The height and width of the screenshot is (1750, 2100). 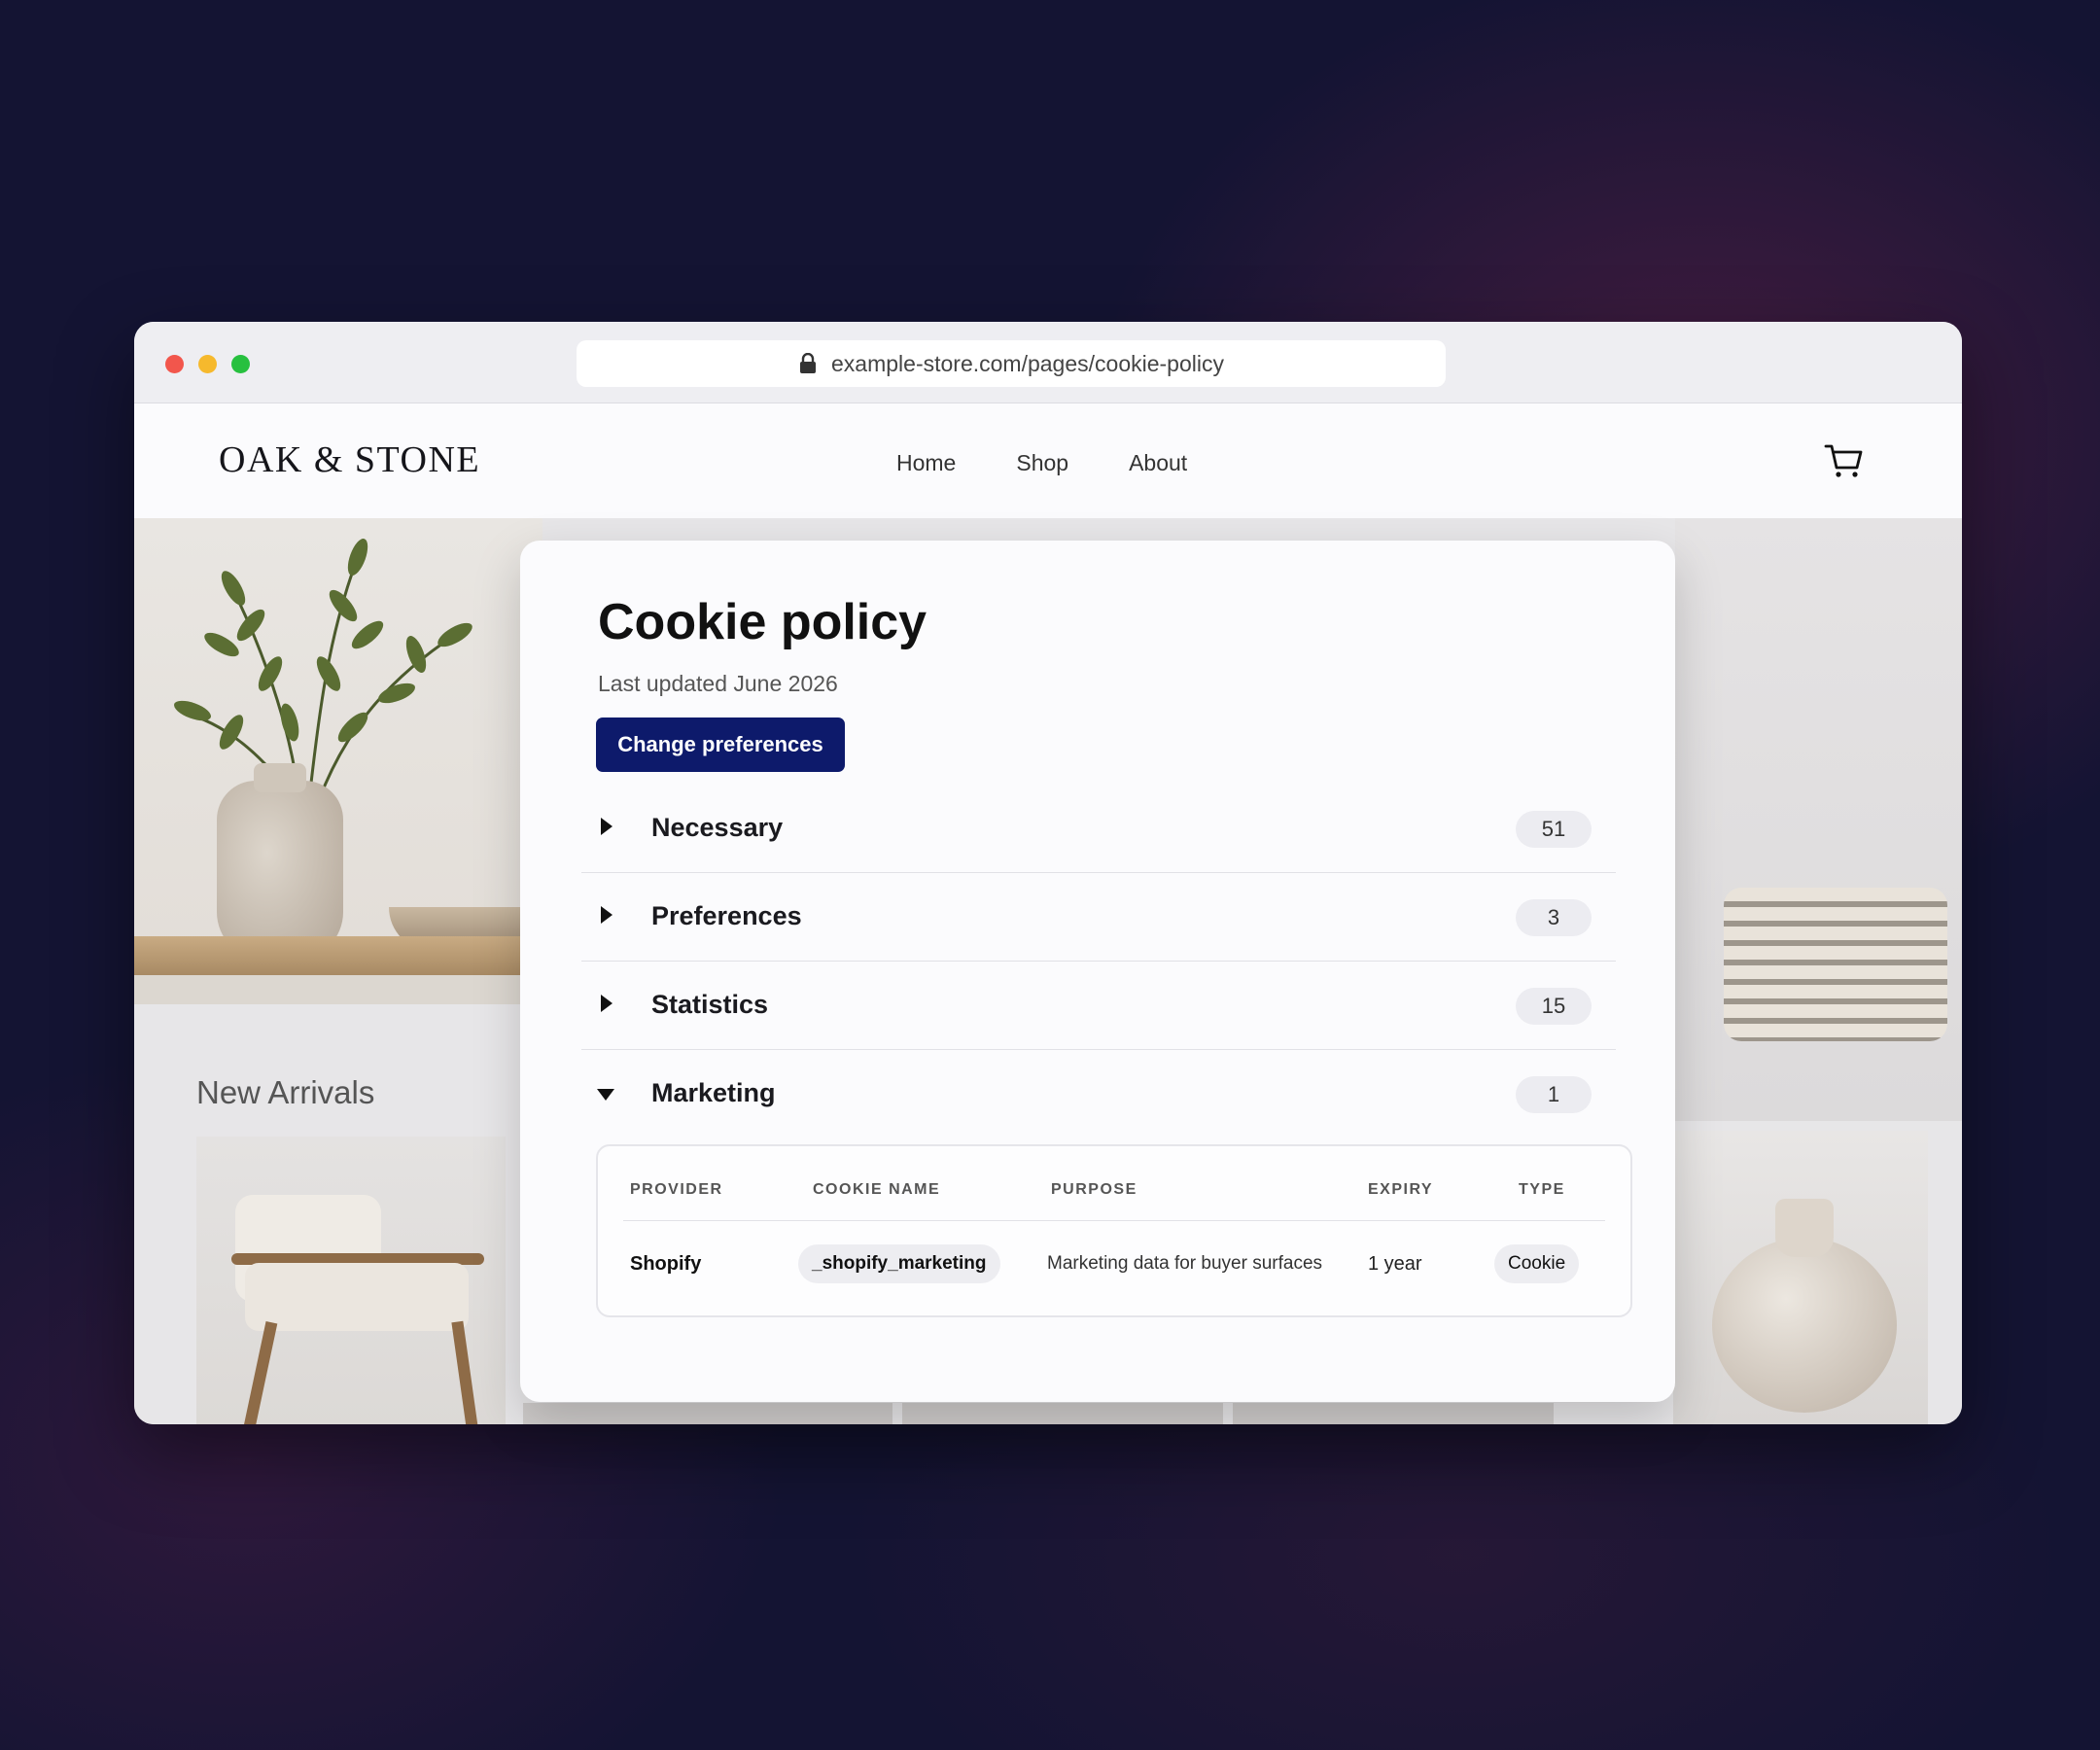 What do you see at coordinates (1185, 1263) in the screenshot?
I see `cell-purpose: Marketing data for buyer surfaces` at bounding box center [1185, 1263].